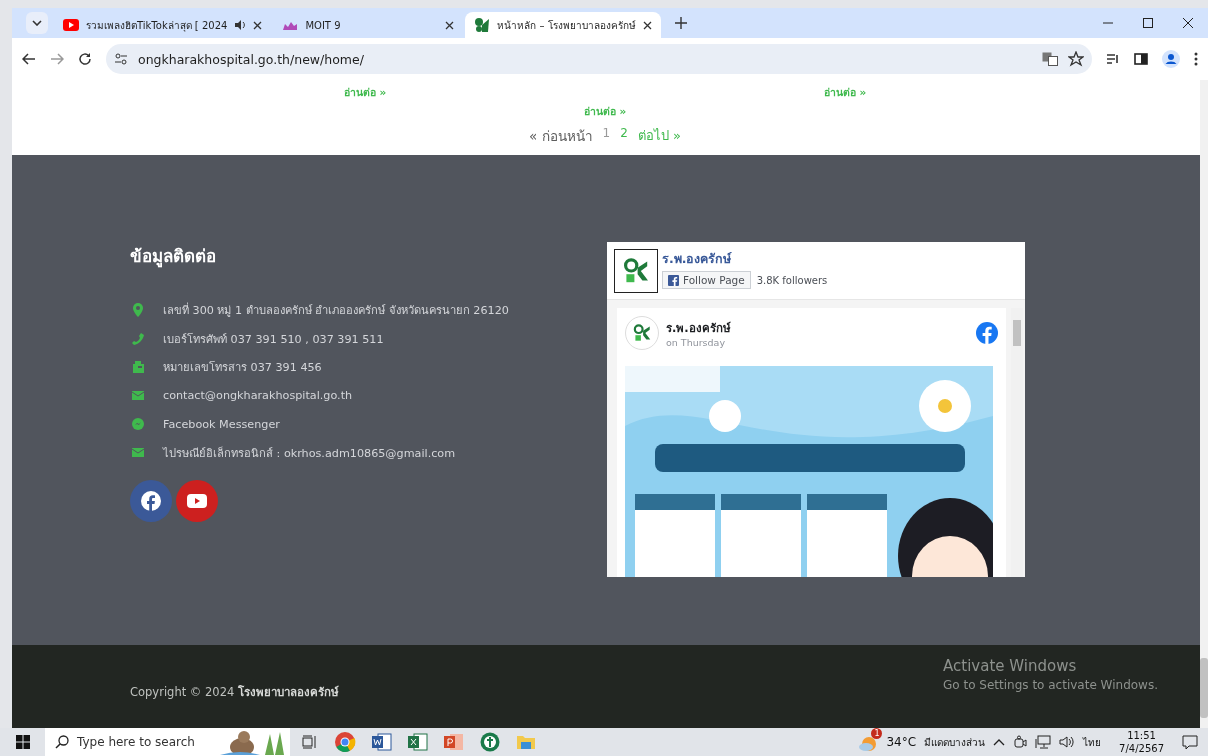 Image resolution: width=1208 pixels, height=756 pixels. I want to click on scrollbar, so click(1204, 404).